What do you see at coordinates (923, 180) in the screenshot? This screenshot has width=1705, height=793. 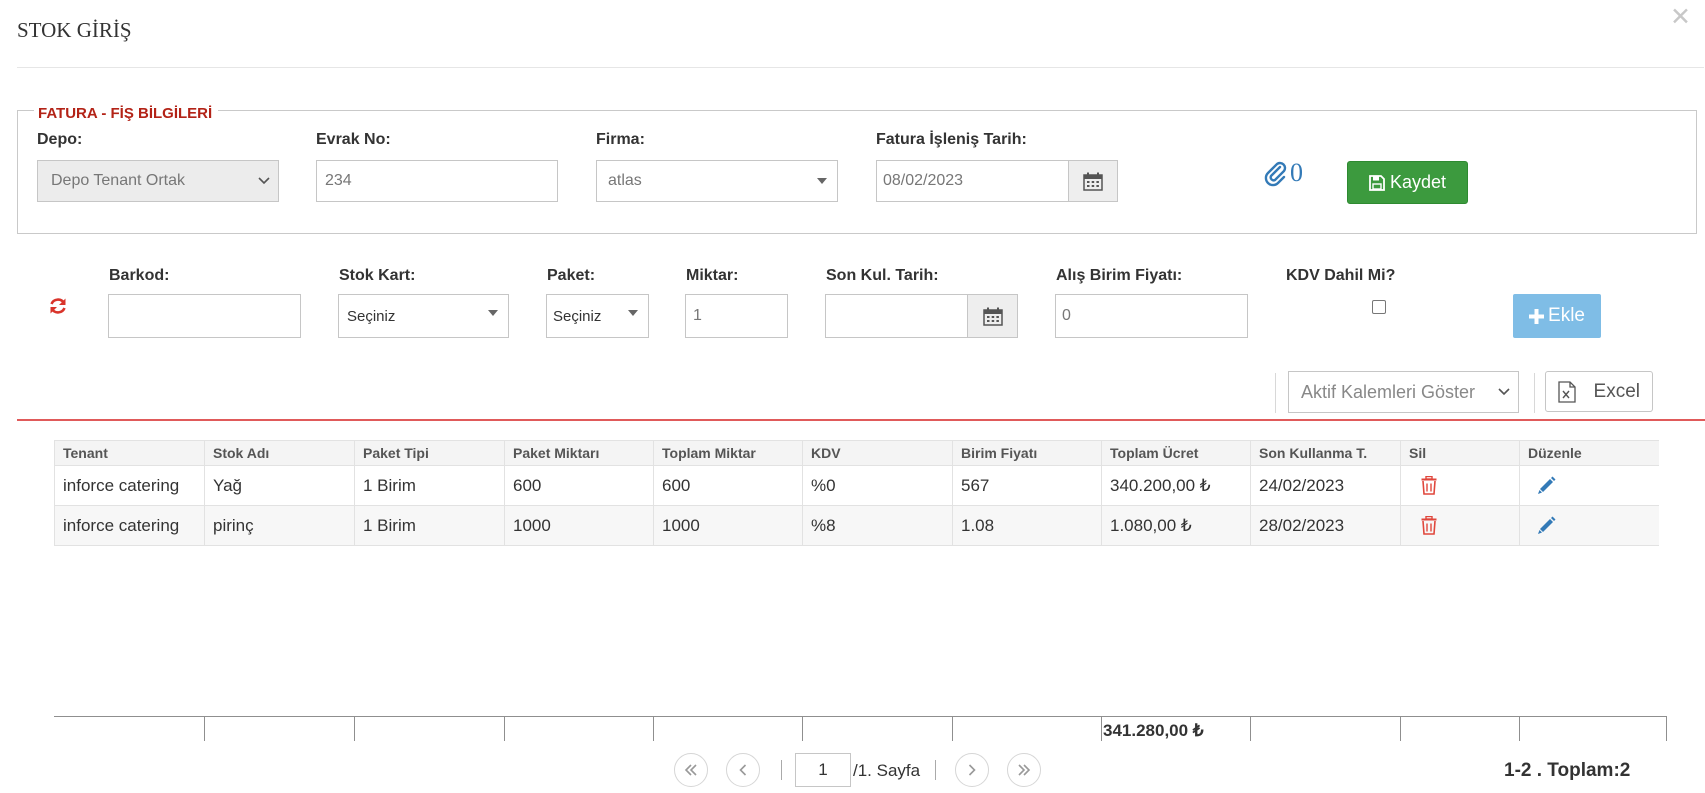 I see `tarih-input-value: 08/02/2023` at bounding box center [923, 180].